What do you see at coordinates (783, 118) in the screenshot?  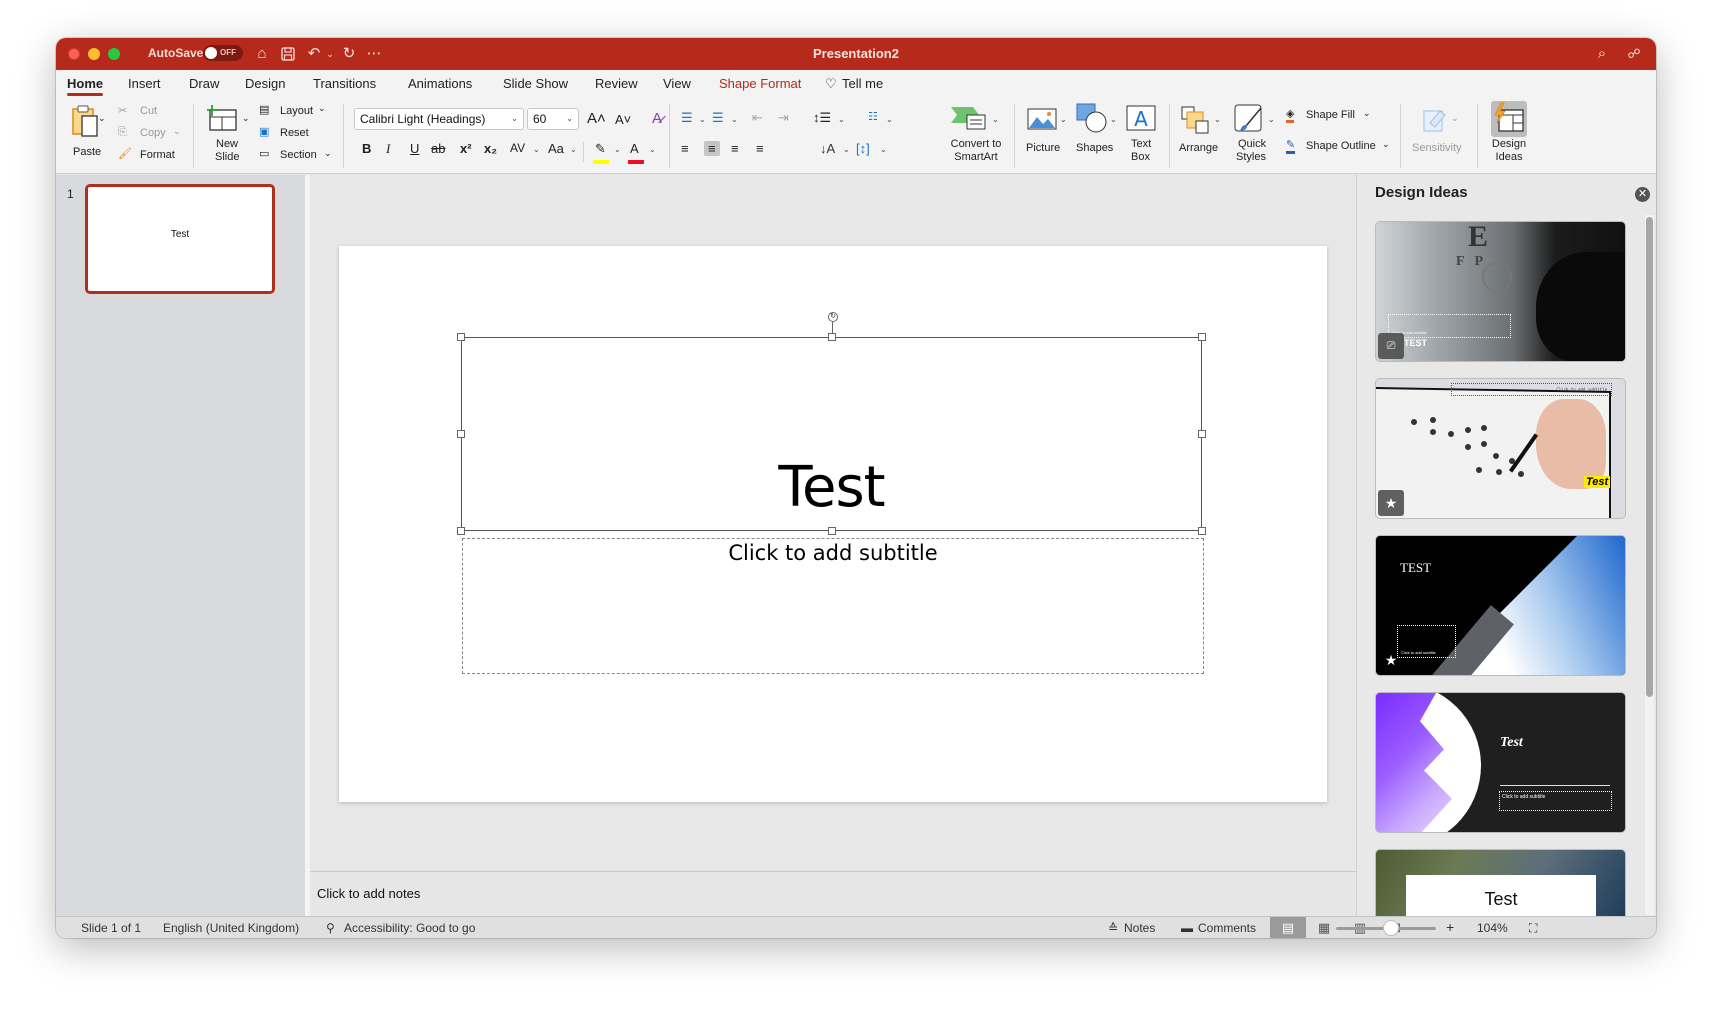 I see `increase-indent-button: ⇥` at bounding box center [783, 118].